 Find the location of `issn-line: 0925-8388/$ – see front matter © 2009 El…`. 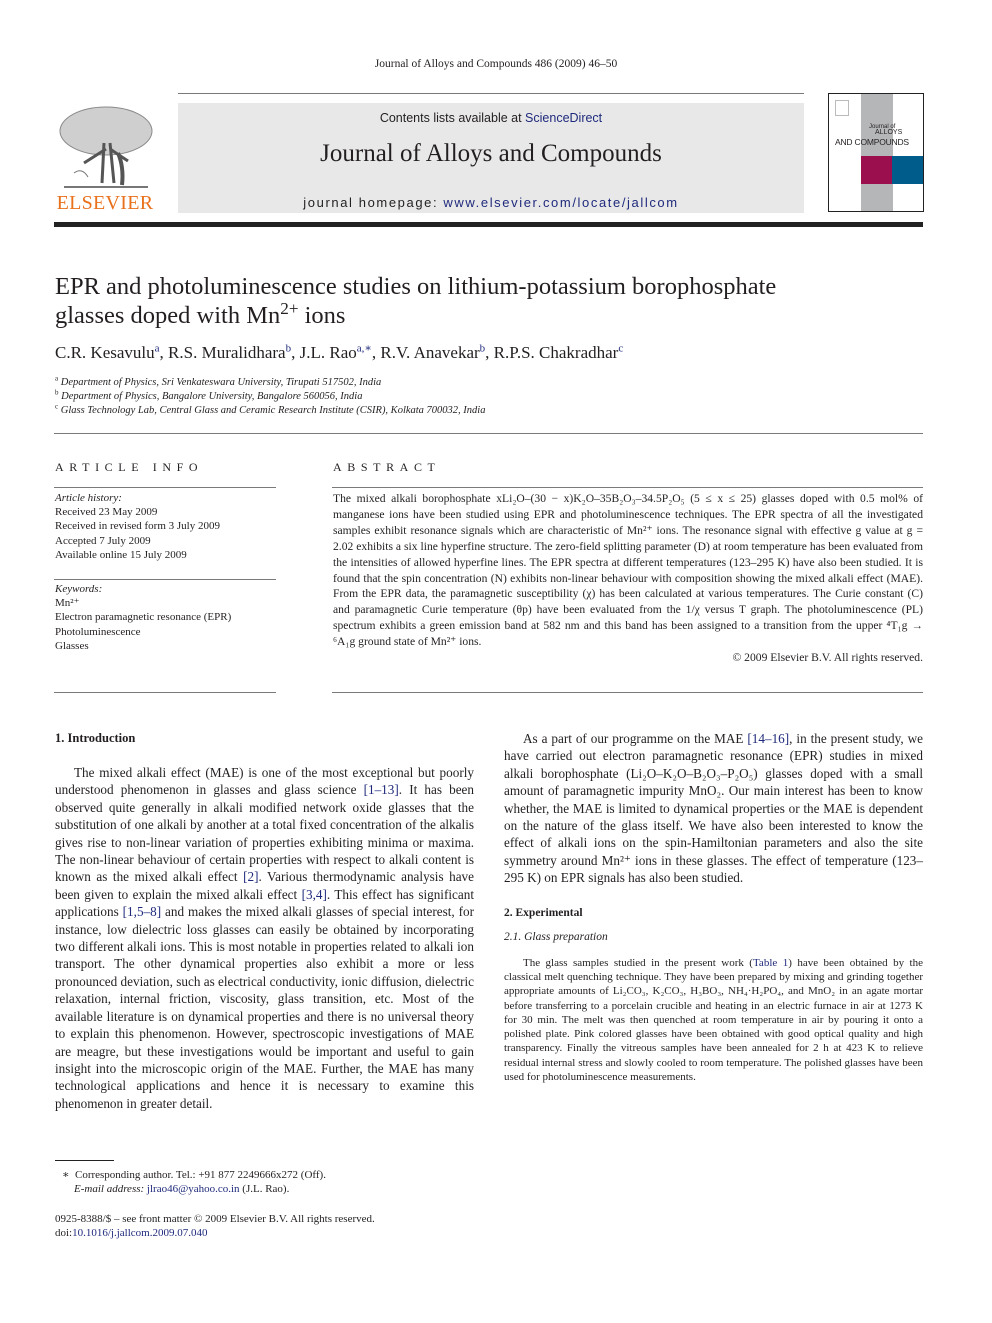

issn-line: 0925-8388/$ – see front matter © 2009 El… is located at coordinates (215, 1219).